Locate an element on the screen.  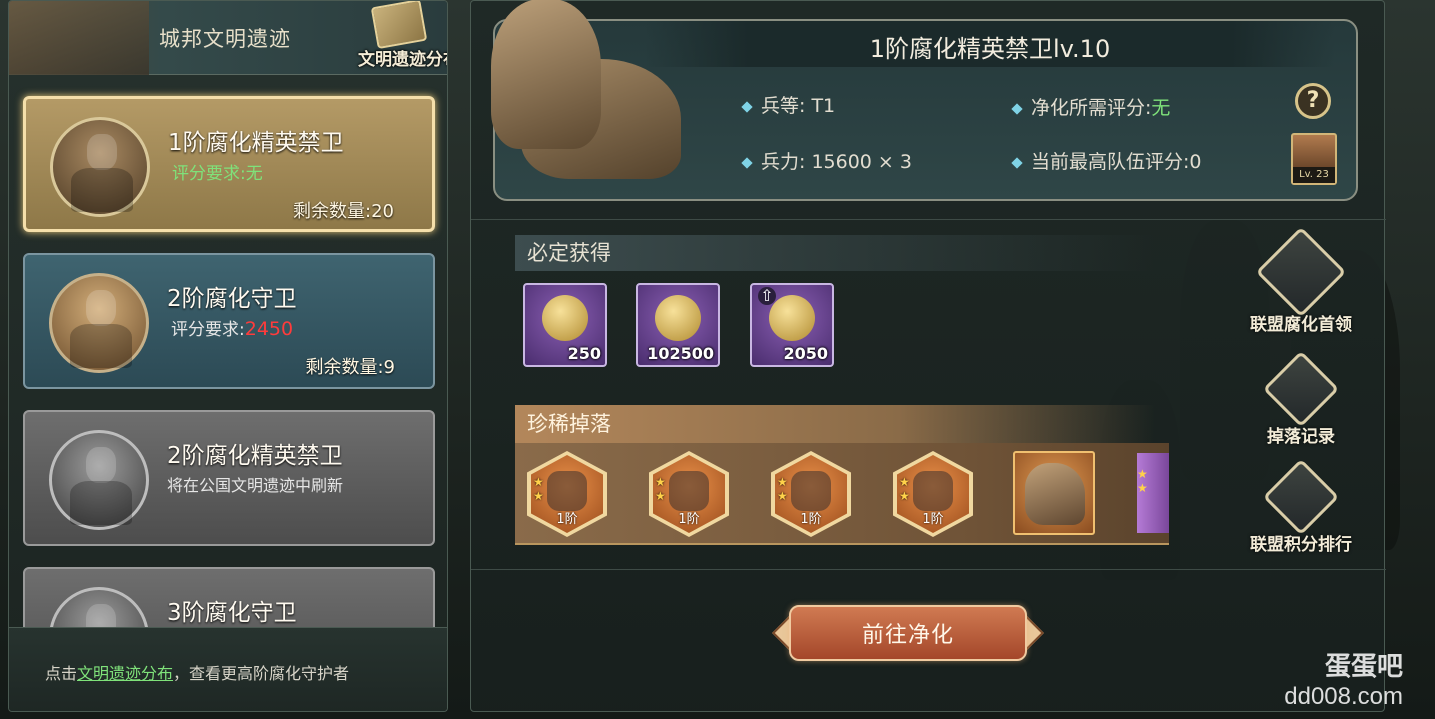
ruins-list-header: 城邦文明遗迹 文明遗迹分布 is located at coordinates (228, 38).